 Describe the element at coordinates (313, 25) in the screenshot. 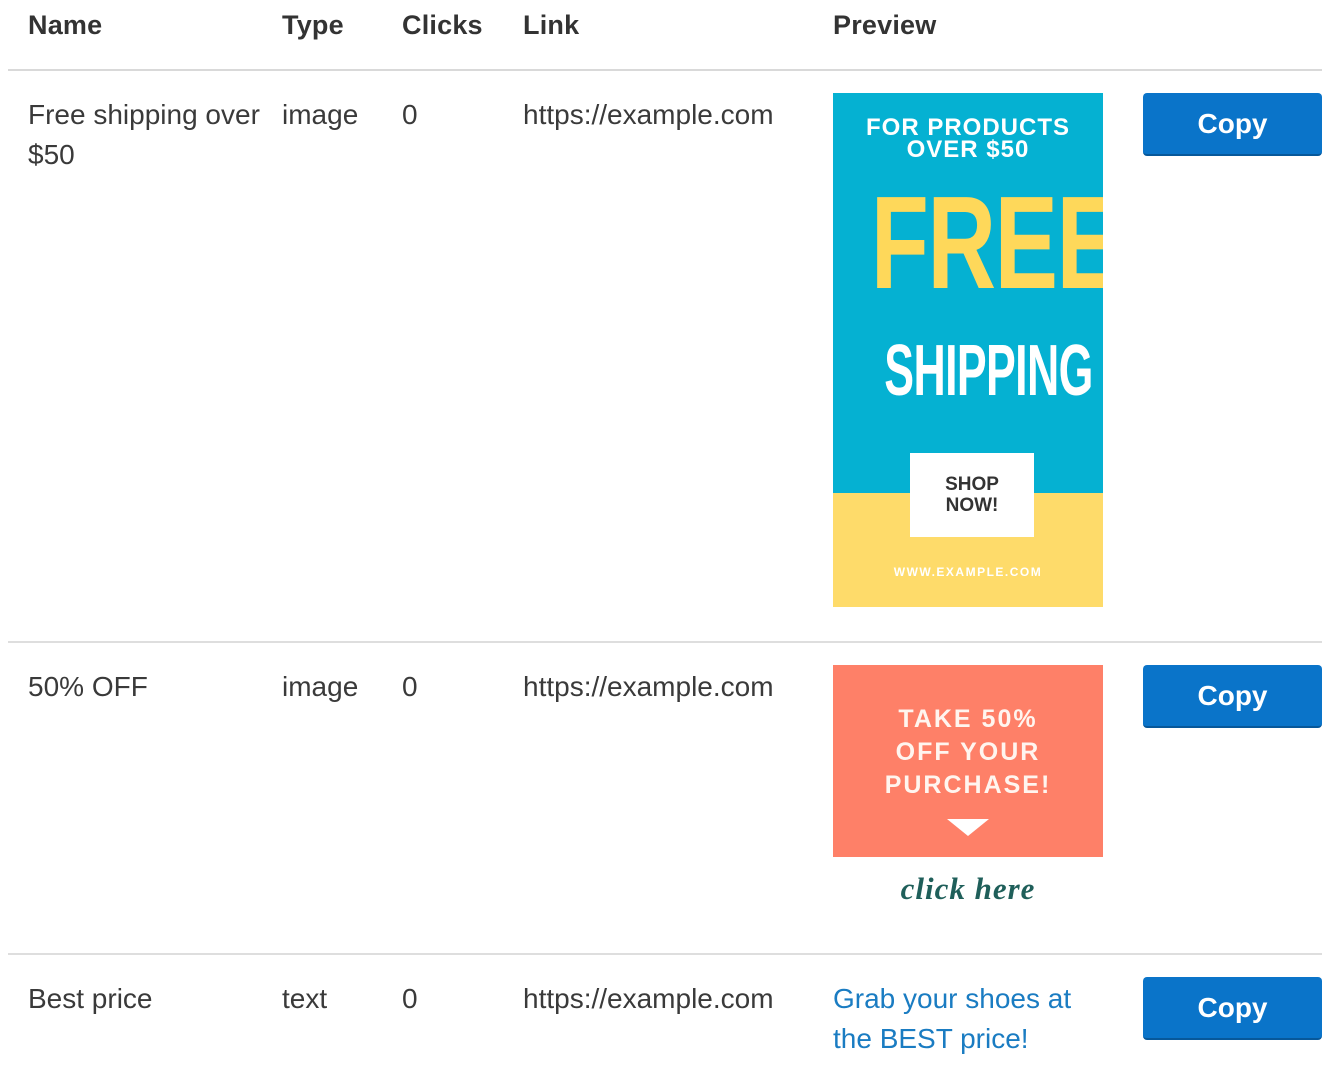

I see `header-type: Type` at that location.